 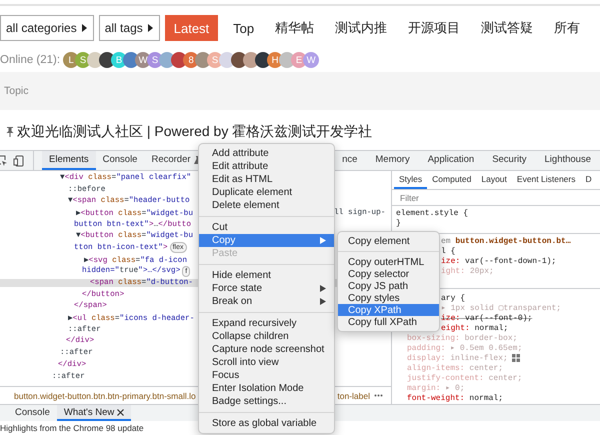 What do you see at coordinates (266, 192) in the screenshot?
I see `menu-item: Duplicate element` at bounding box center [266, 192].